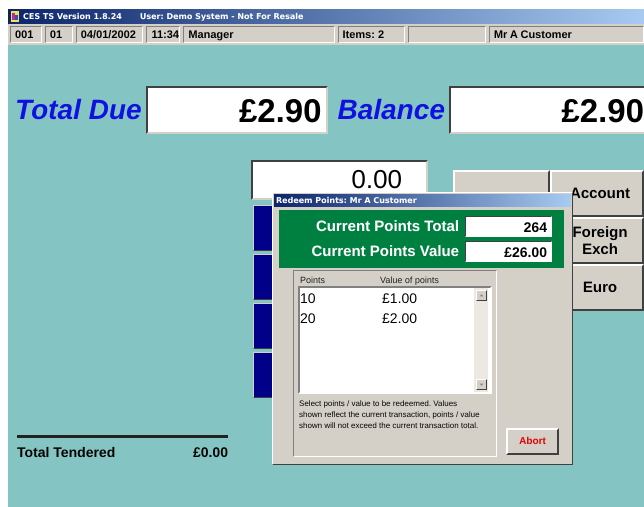 This screenshot has width=644, height=507. Describe the element at coordinates (78, 110) in the screenshot. I see `total-due-label: Total Due` at that location.